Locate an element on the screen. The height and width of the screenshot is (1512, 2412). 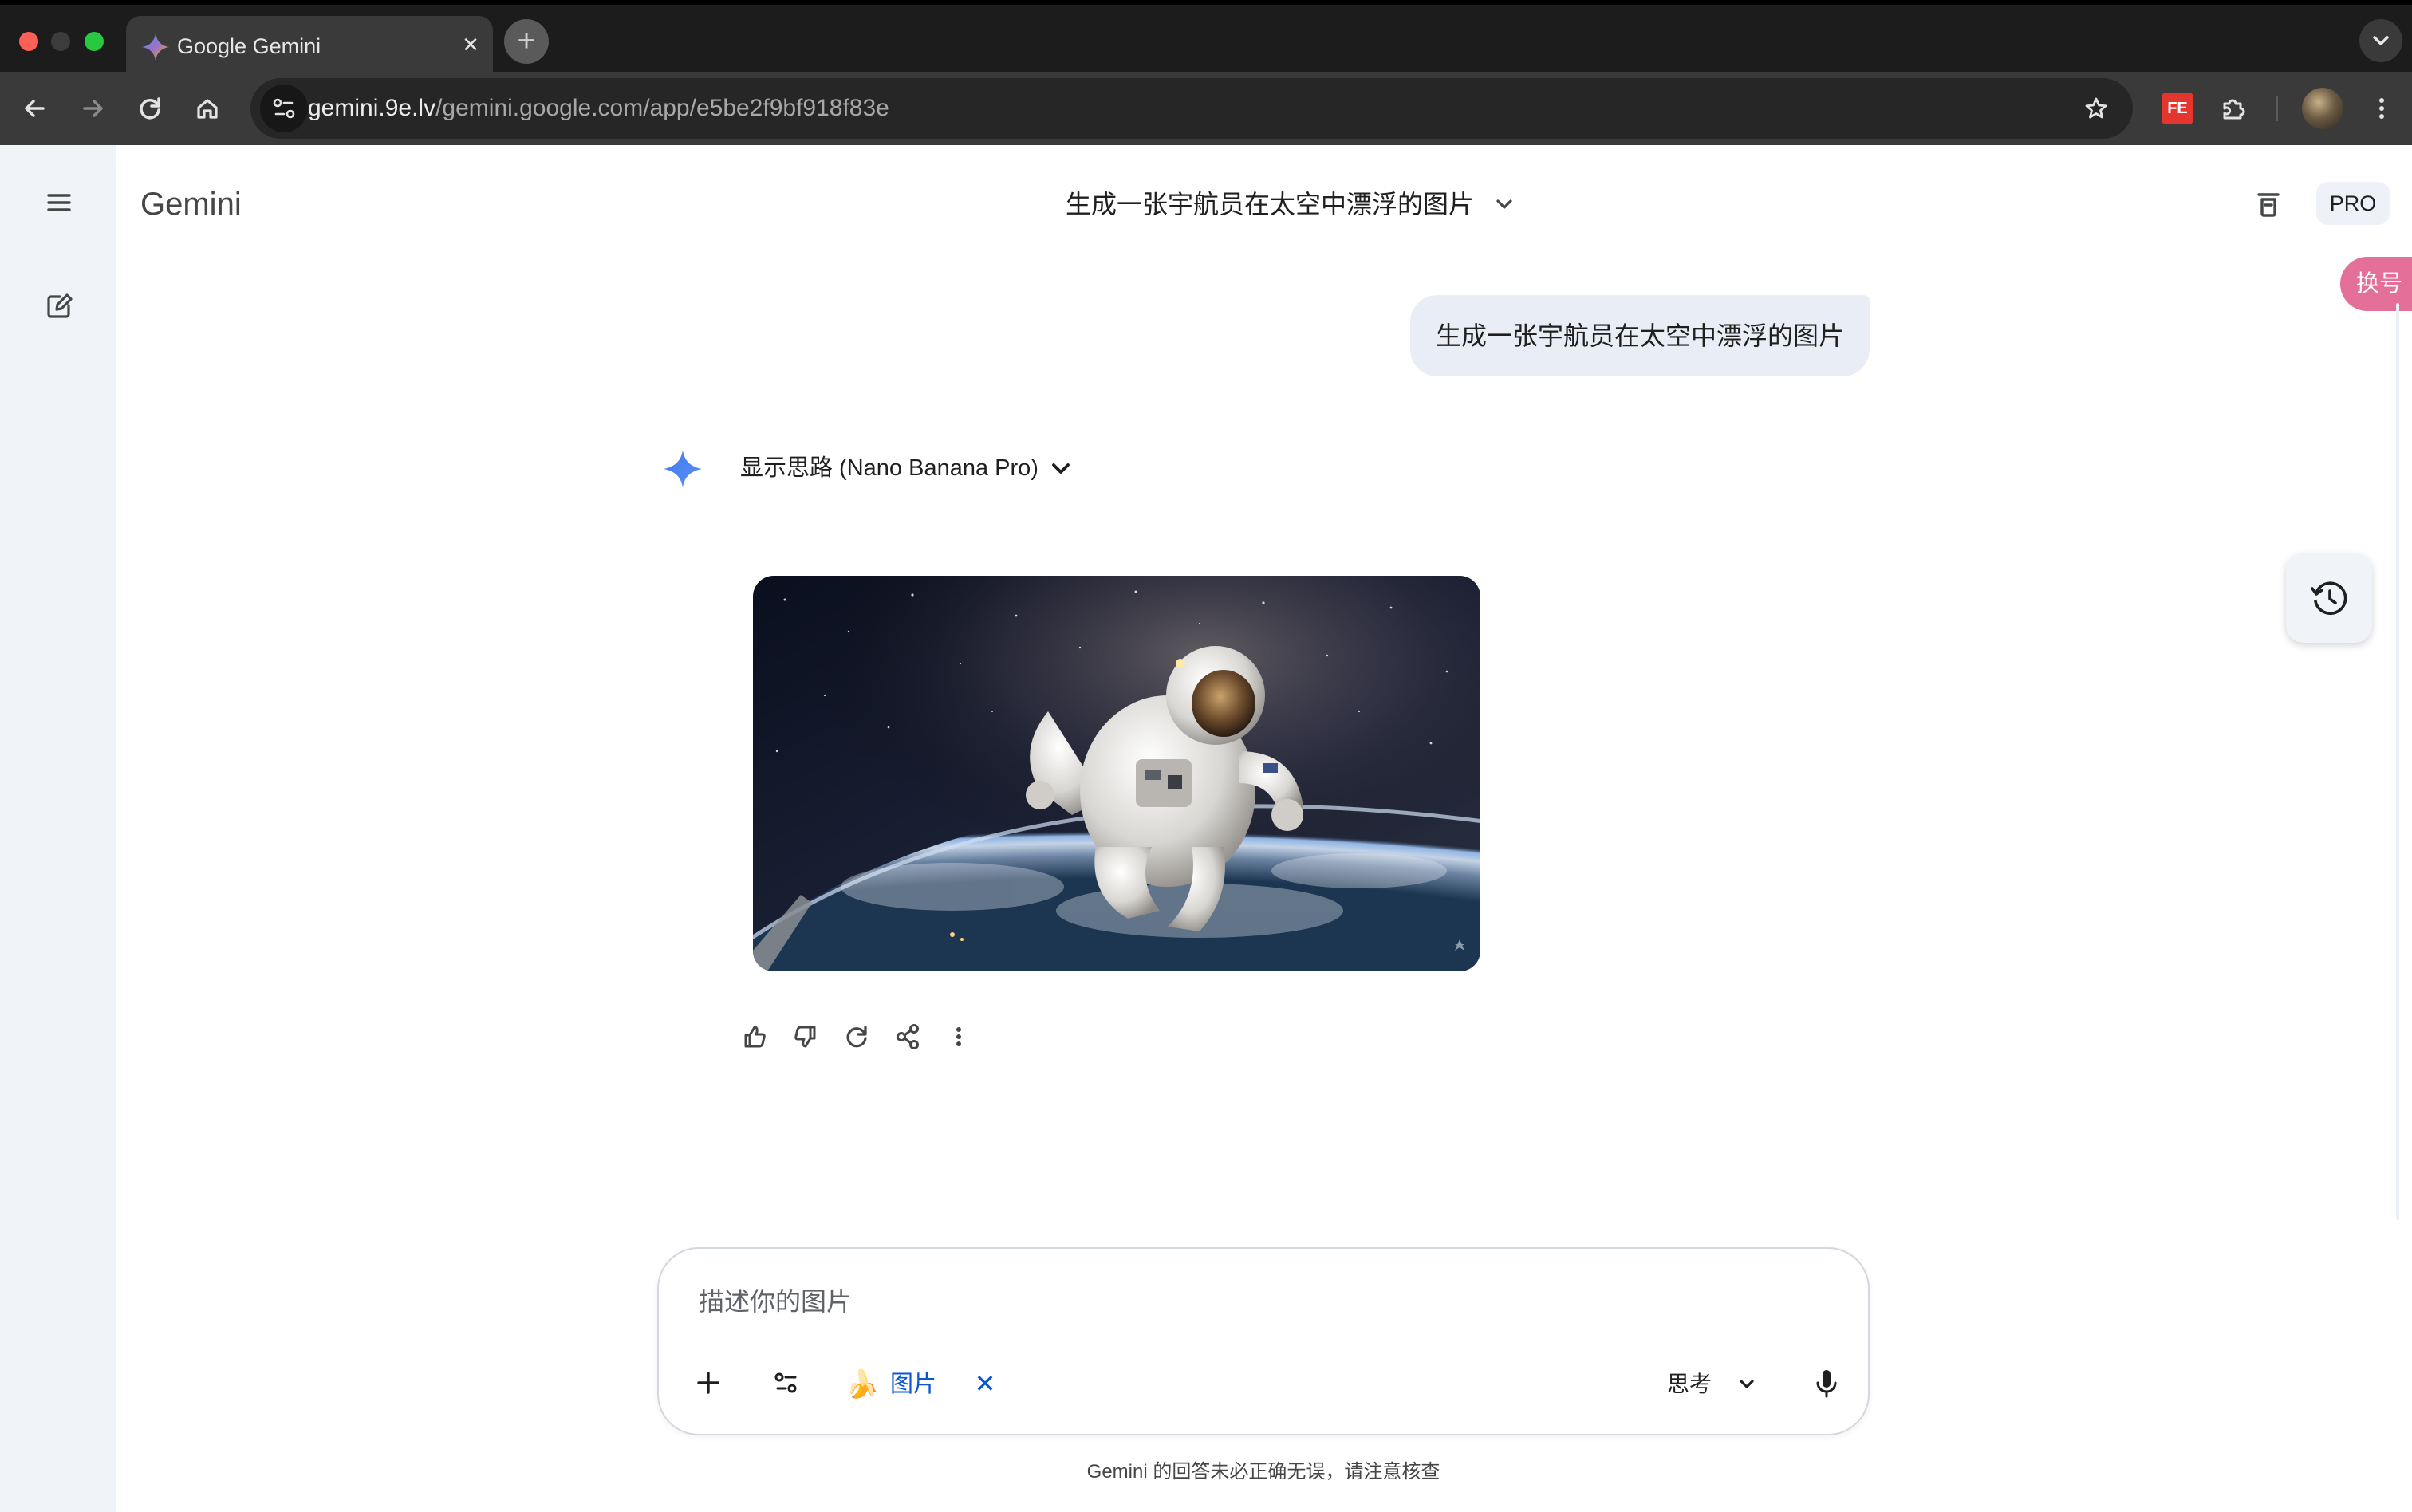
prompt-input: 描述你的图片 is located at coordinates (776, 1301).